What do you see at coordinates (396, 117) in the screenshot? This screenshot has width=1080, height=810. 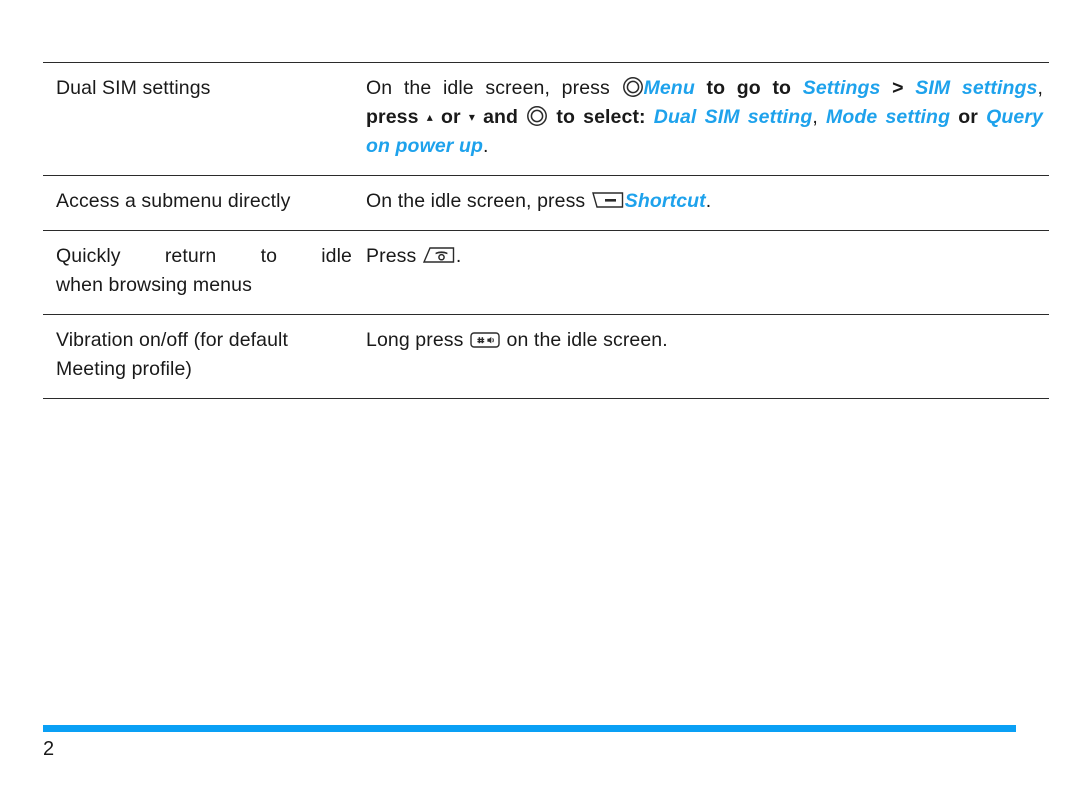 I see `howto-text-segment: press` at bounding box center [396, 117].